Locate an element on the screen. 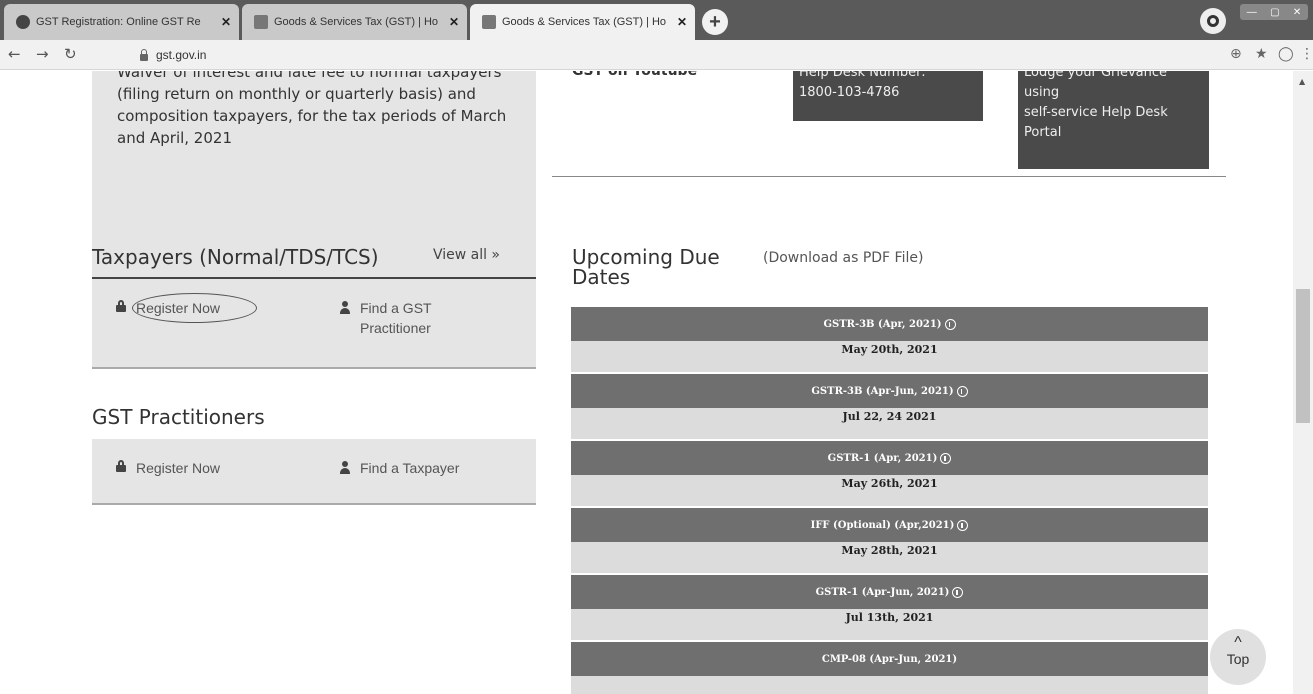  helpdesk-box: Help Desk Number: 1800-103-4786 is located at coordinates (888, 96).